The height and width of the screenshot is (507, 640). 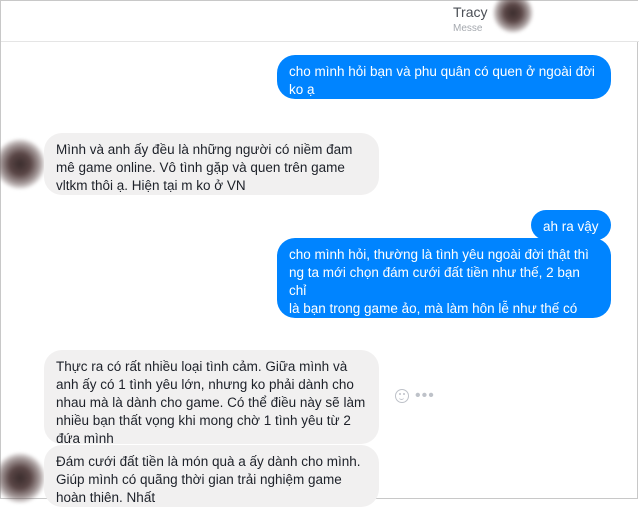 I want to click on conversation-header: Tracy Messe, so click(x=320, y=21).